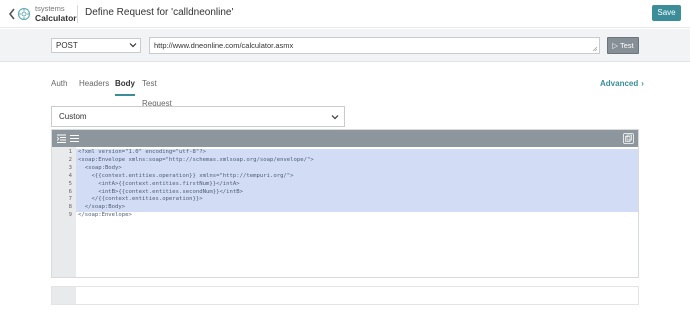 This screenshot has width=690, height=312. Describe the element at coordinates (224, 45) in the screenshot. I see `url-value: http://www.dneonline.com/calculator.asmx` at that location.